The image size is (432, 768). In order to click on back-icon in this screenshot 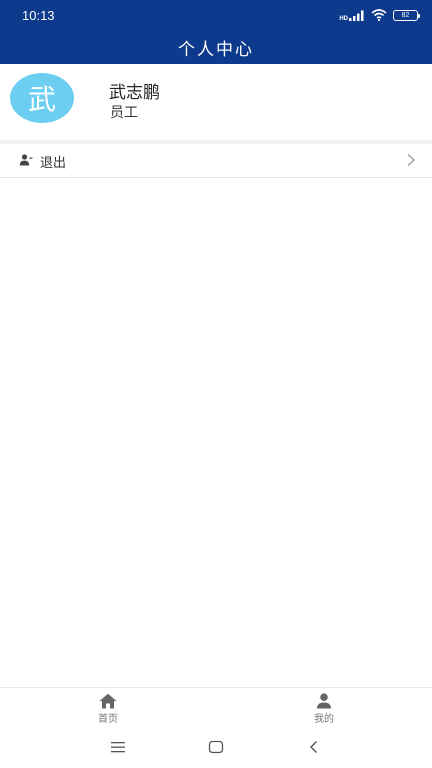, I will do `click(314, 747)`.